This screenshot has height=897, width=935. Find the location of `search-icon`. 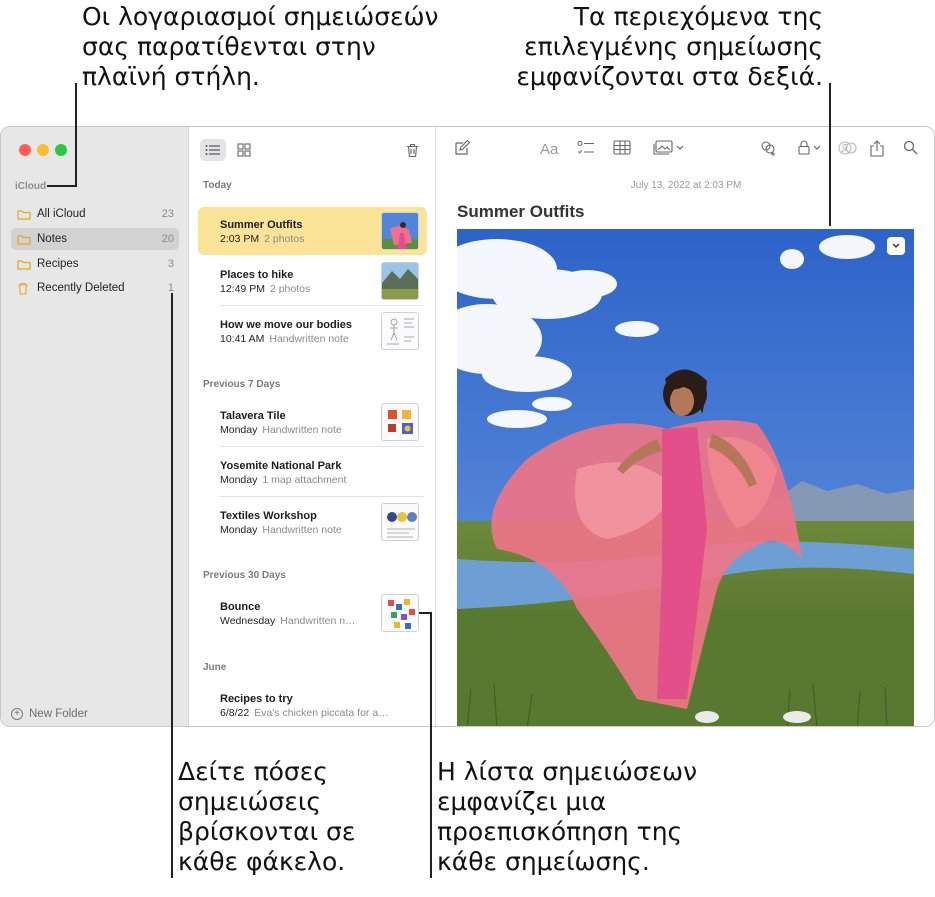

search-icon is located at coordinates (910, 147).